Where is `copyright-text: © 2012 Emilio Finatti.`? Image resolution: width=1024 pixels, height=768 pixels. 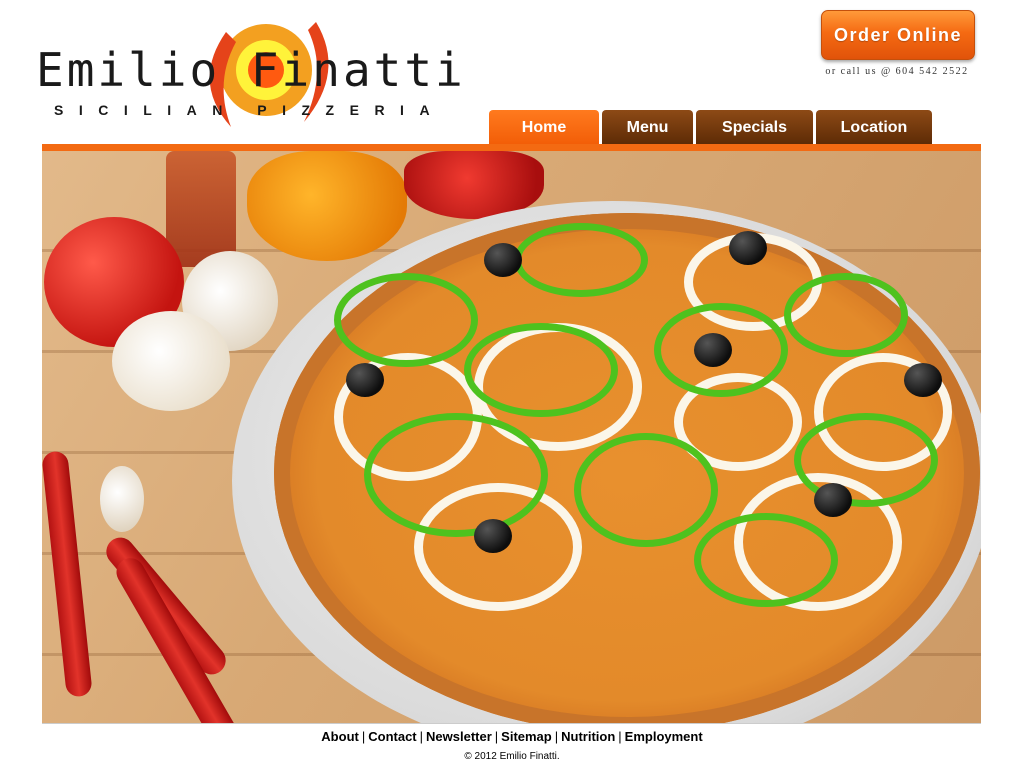
copyright-text: © 2012 Emilio Finatti. is located at coordinates (512, 756).